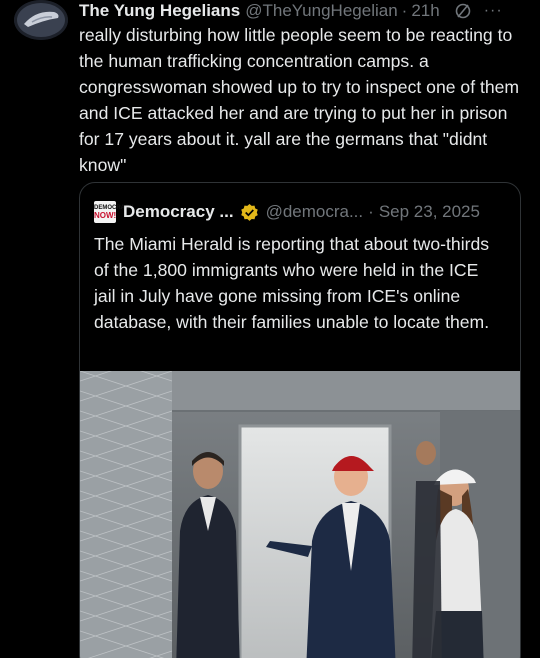 Image resolution: width=540 pixels, height=658 pixels. I want to click on verified-gold-badge, so click(249, 212).